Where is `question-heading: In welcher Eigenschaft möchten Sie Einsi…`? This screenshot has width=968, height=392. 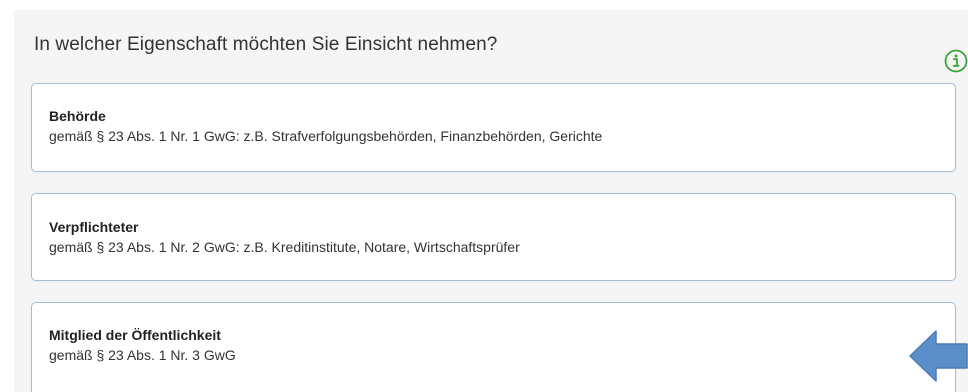 question-heading: In welcher Eigenschaft möchten Sie Einsi… is located at coordinates (266, 44).